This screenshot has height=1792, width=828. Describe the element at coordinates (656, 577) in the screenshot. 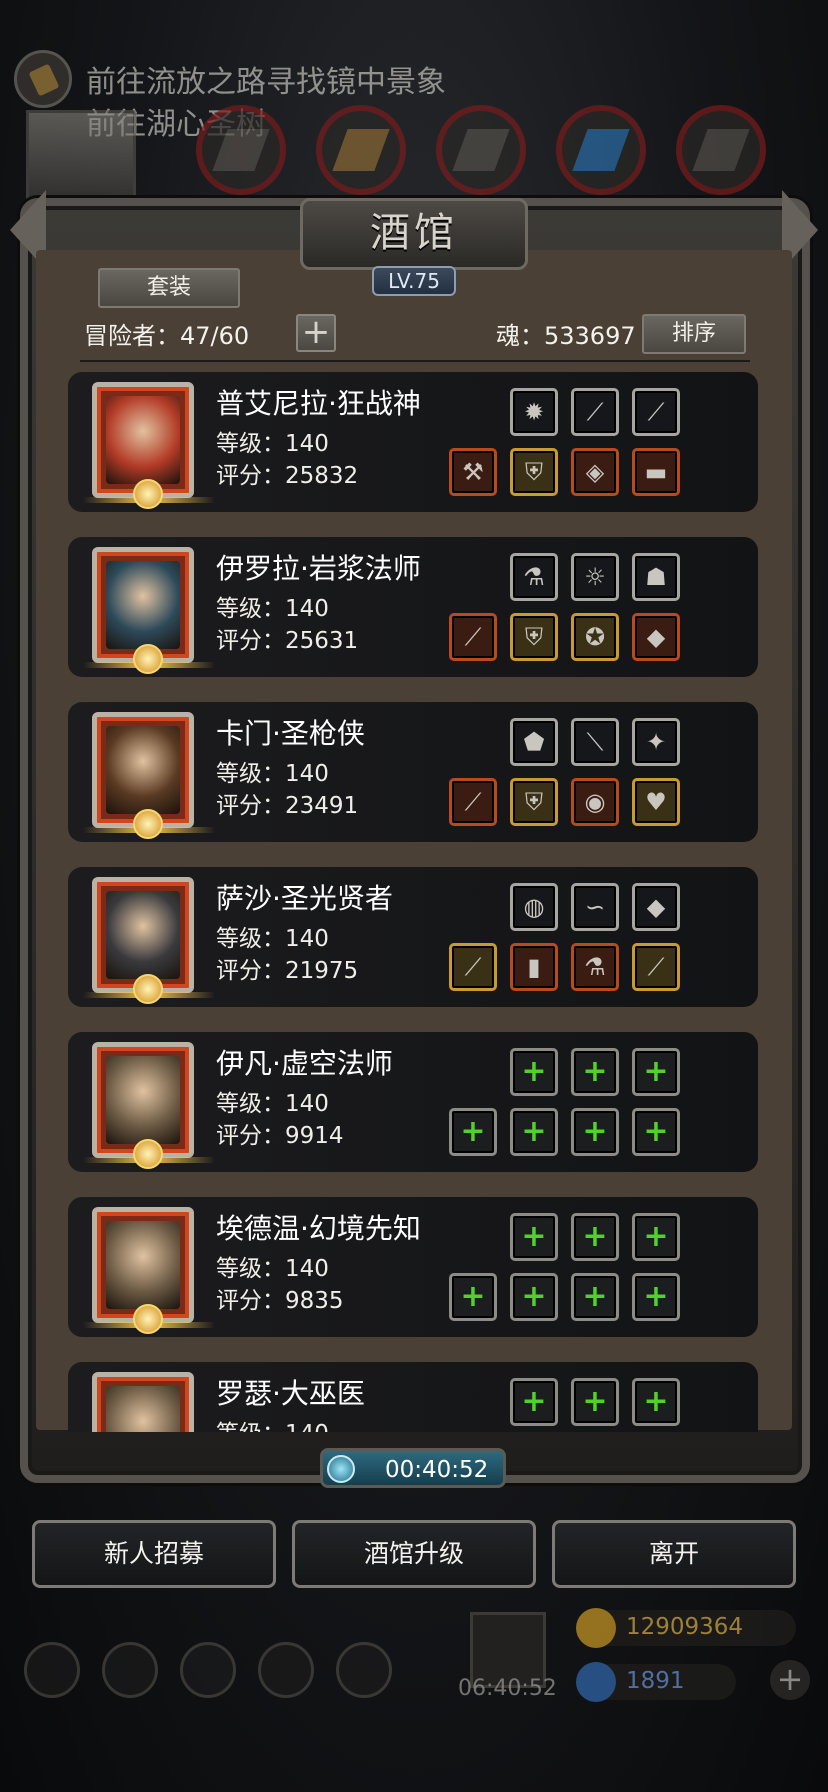

I see `equipment-slot: ☗` at that location.